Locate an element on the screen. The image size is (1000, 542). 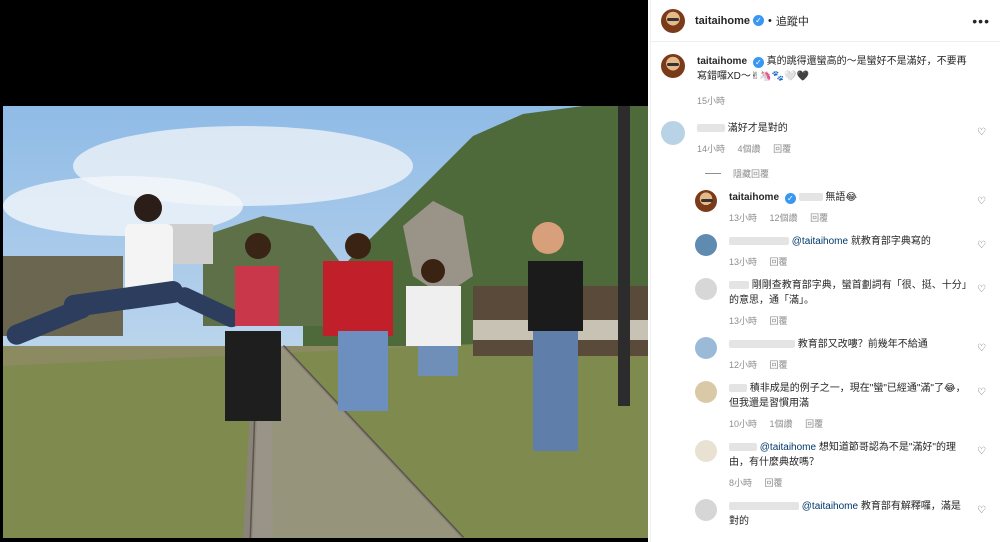
hide-replies-button: 隱藏回覆 is located at coordinates (847, 173).